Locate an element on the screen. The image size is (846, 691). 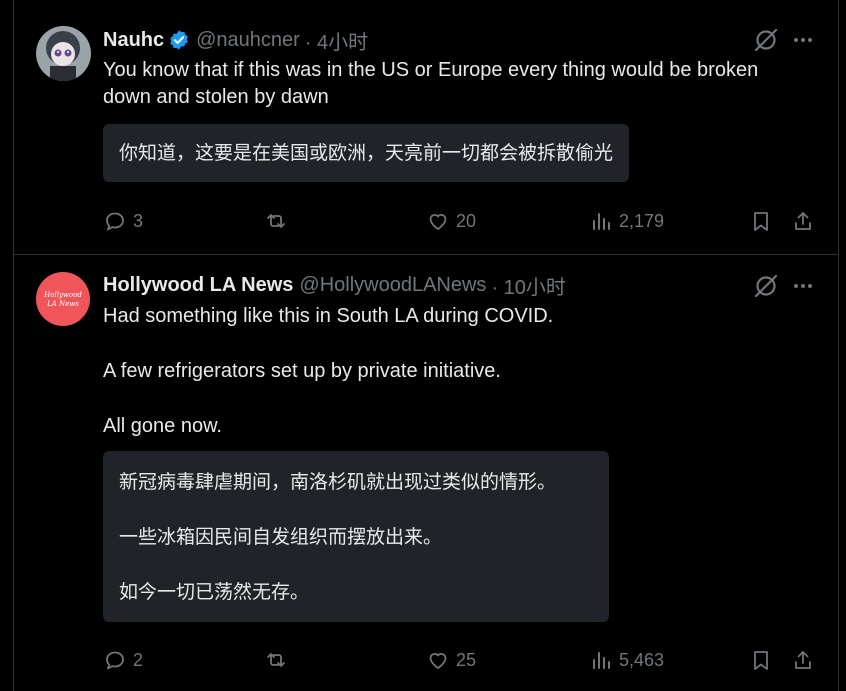
action-bar: 2 25 5,463 is located at coordinates (459, 663).